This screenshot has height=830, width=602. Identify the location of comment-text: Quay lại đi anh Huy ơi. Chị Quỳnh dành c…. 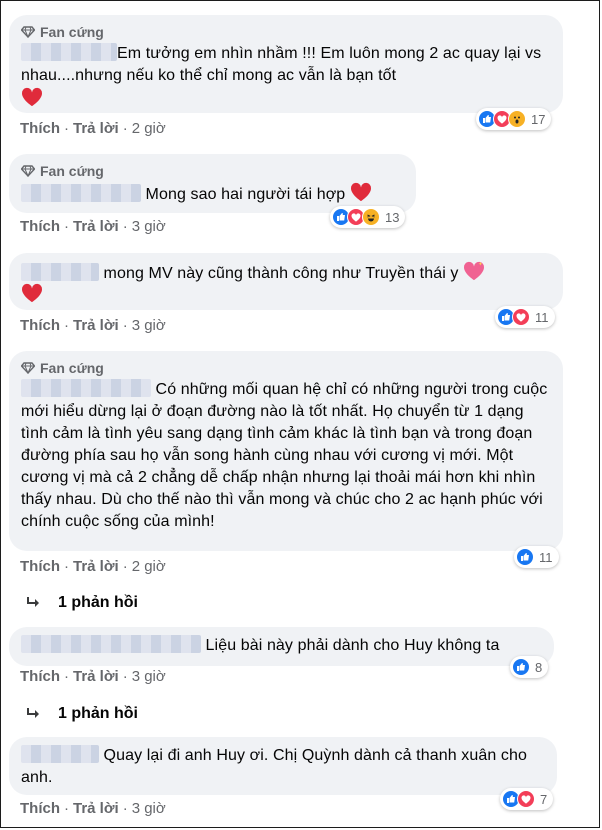
(276, 765).